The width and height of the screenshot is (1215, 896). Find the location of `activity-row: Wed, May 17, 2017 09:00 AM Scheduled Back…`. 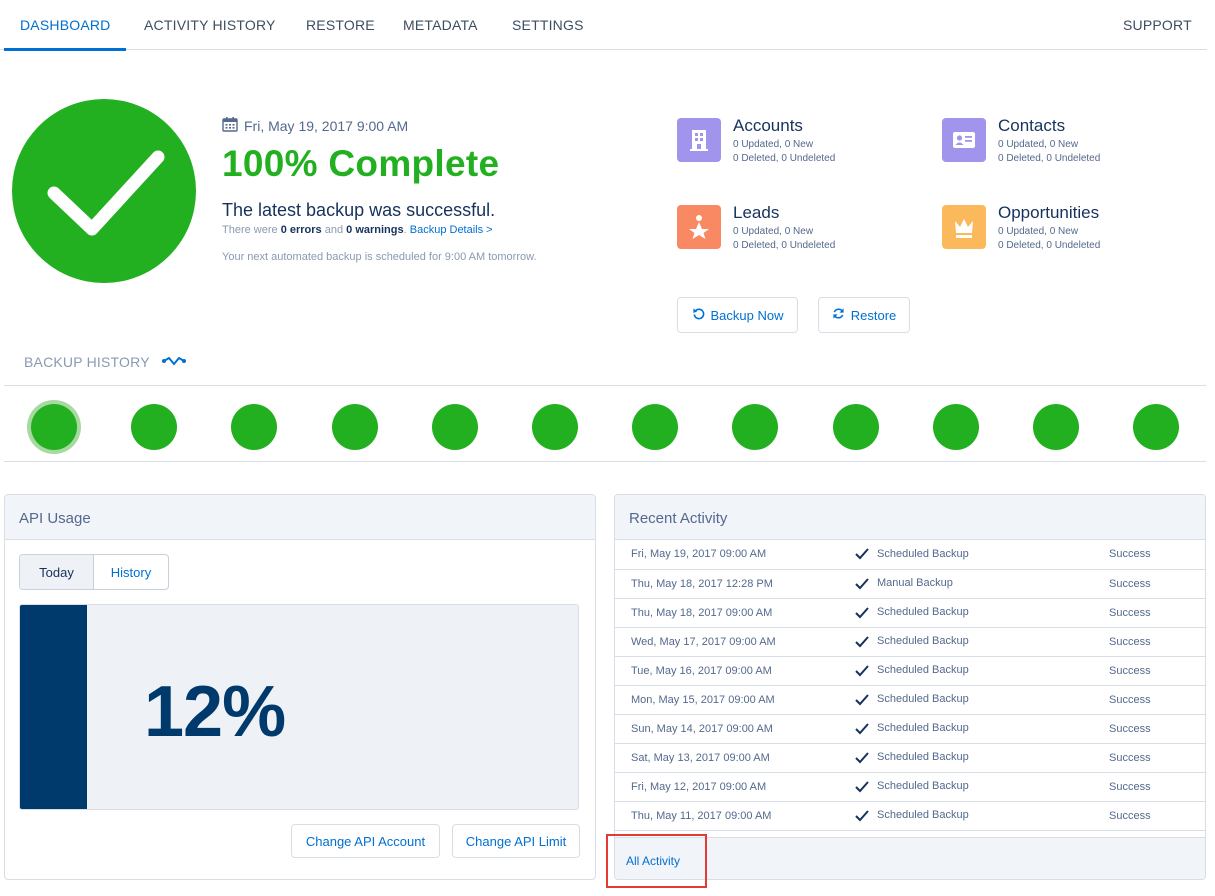

activity-row: Wed, May 17, 2017 09:00 AM Scheduled Back… is located at coordinates (910, 641).